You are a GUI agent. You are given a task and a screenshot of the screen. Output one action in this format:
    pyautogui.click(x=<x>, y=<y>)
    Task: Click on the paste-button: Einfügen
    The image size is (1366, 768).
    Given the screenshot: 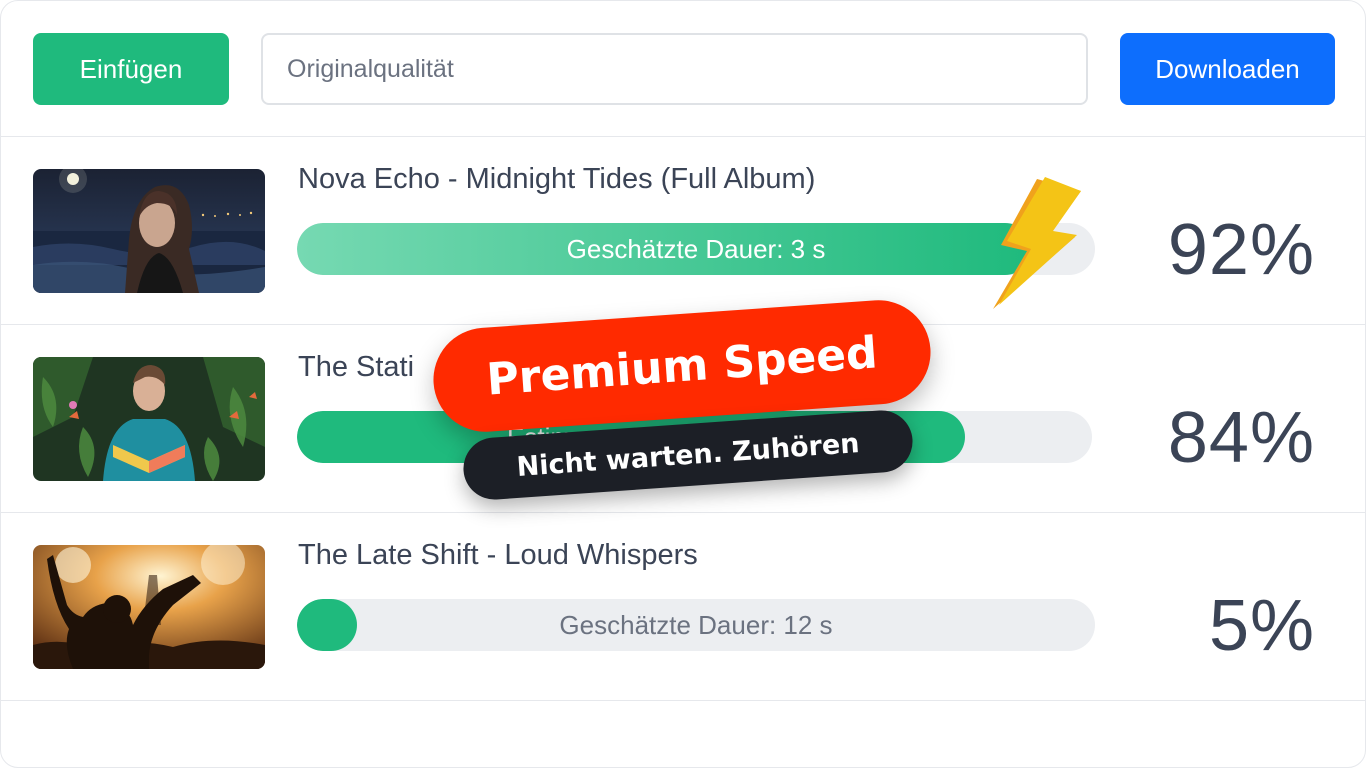 What is the action you would take?
    pyautogui.click(x=131, y=69)
    